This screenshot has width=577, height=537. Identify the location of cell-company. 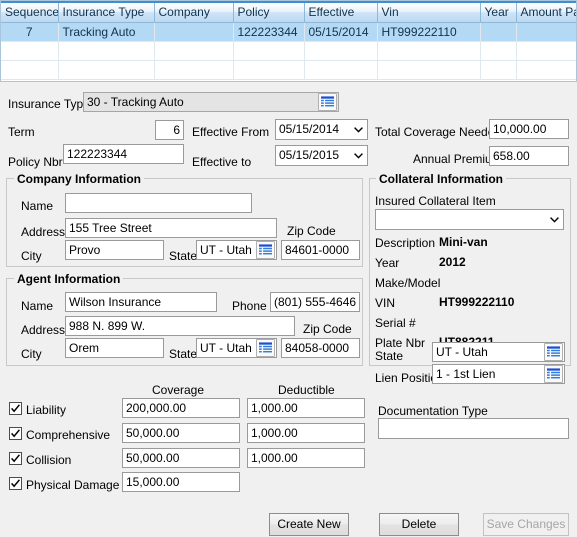
(194, 32).